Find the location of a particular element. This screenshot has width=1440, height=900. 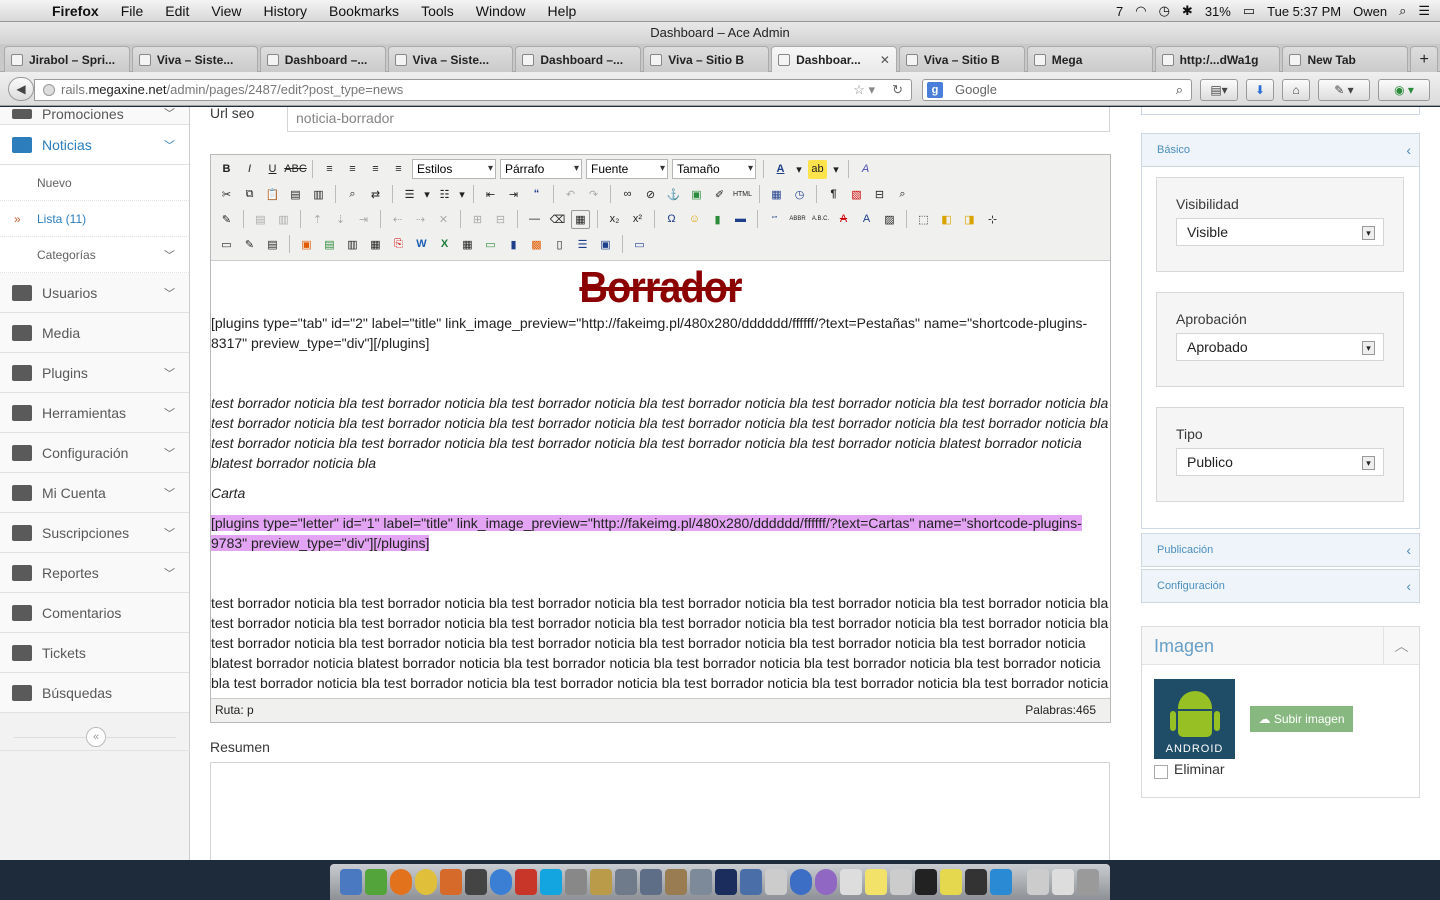

cut-icon: ✂ is located at coordinates (226, 194).